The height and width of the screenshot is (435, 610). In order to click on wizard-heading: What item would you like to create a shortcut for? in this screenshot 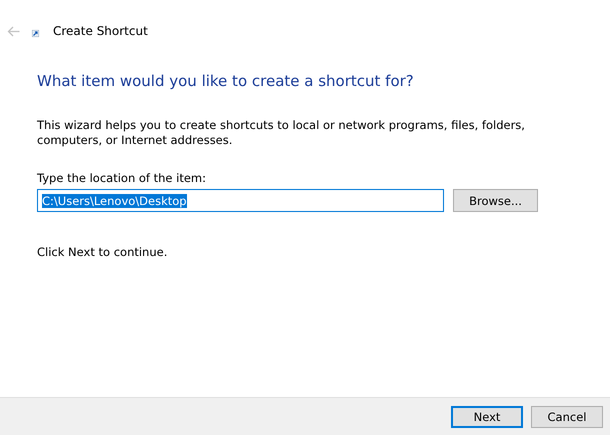, I will do `click(226, 81)`.